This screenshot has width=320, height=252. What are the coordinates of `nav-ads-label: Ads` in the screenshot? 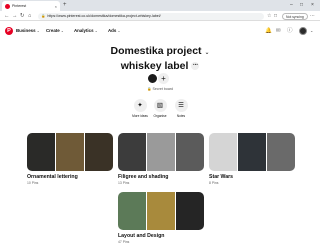 It's located at (112, 30).